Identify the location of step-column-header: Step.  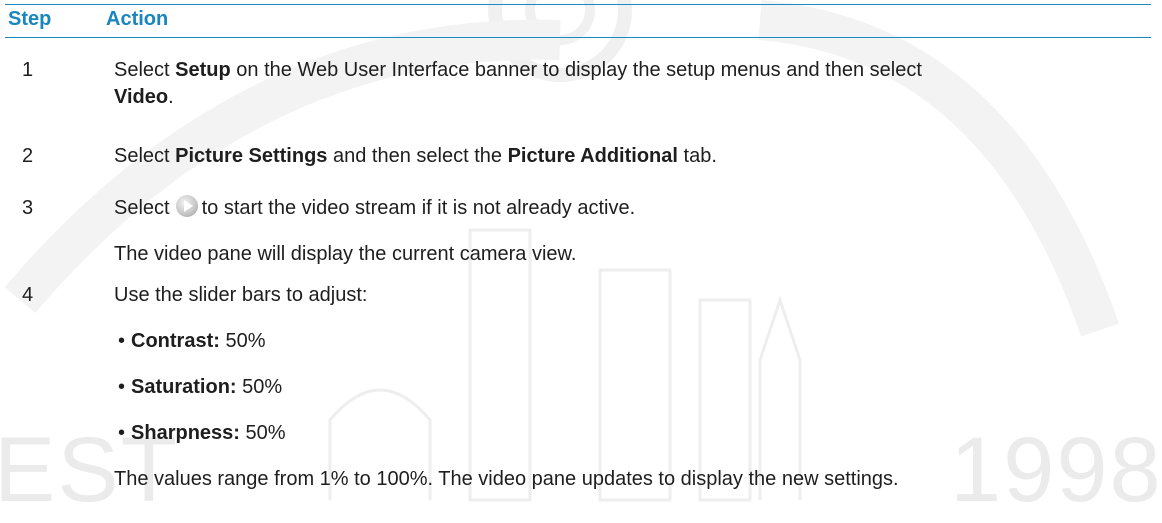
(30, 19).